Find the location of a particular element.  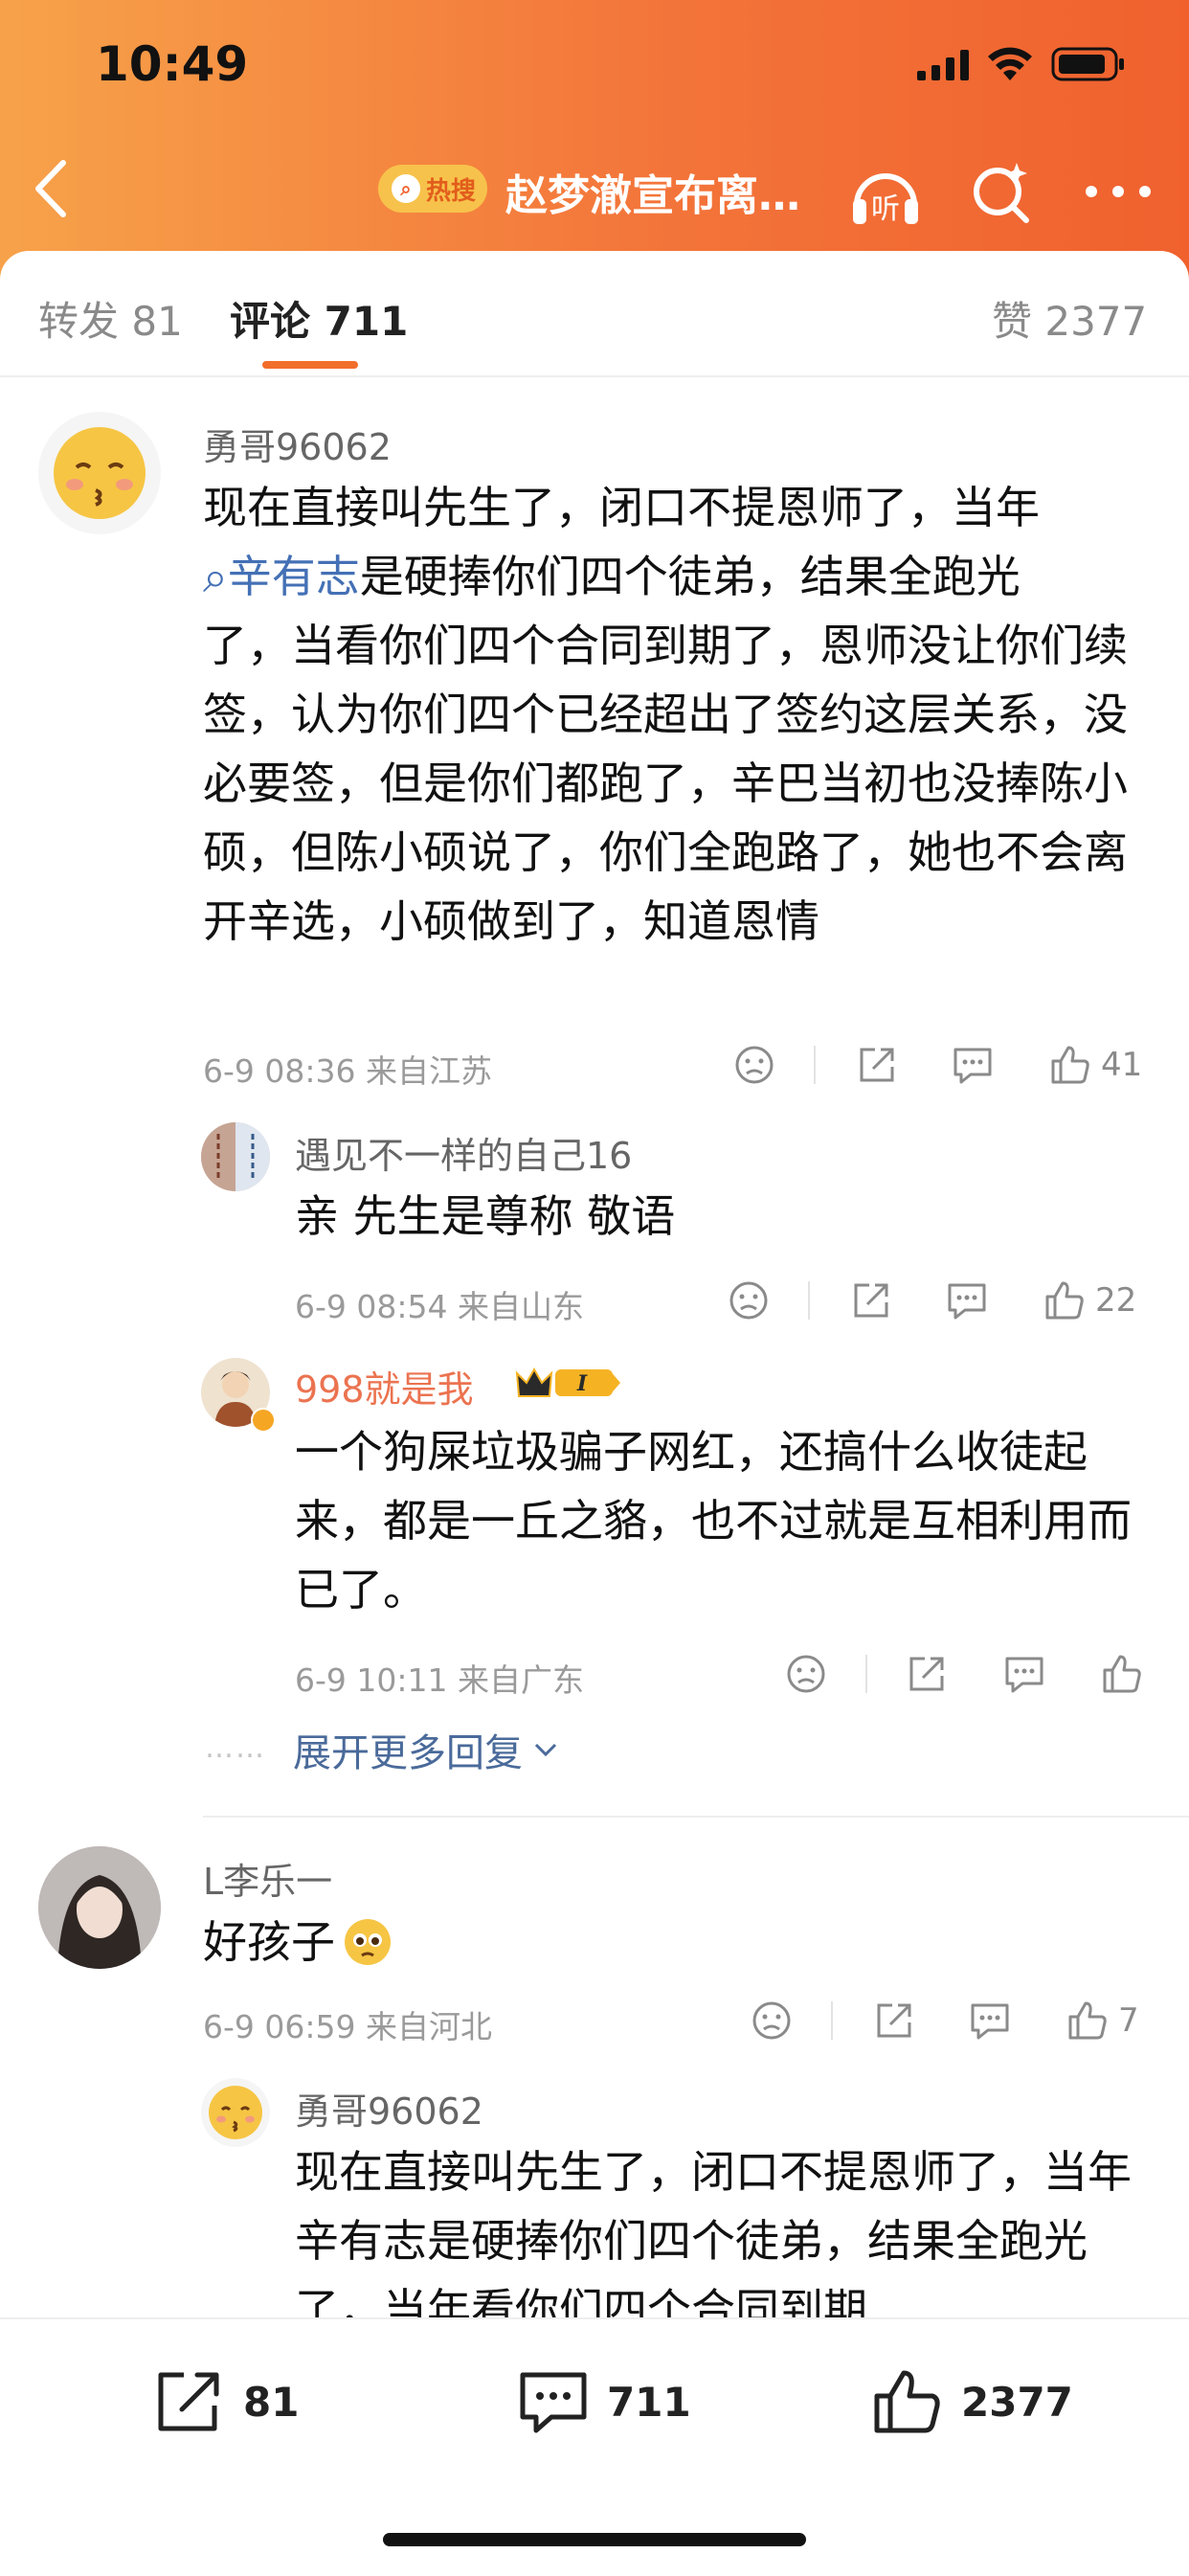

listen-headphones-icon: 听 is located at coordinates (885, 193).